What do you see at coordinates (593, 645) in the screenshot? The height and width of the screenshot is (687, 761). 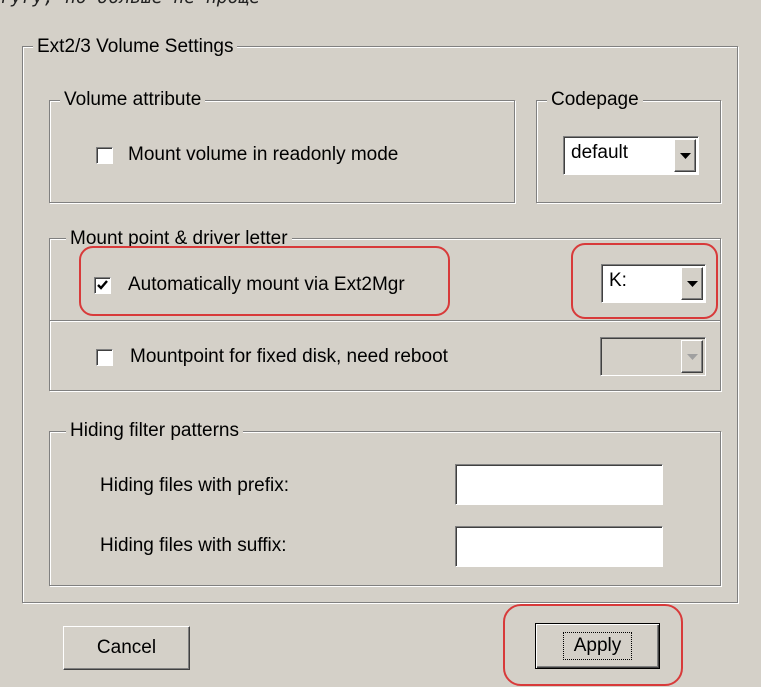 I see `apply-highlight` at bounding box center [593, 645].